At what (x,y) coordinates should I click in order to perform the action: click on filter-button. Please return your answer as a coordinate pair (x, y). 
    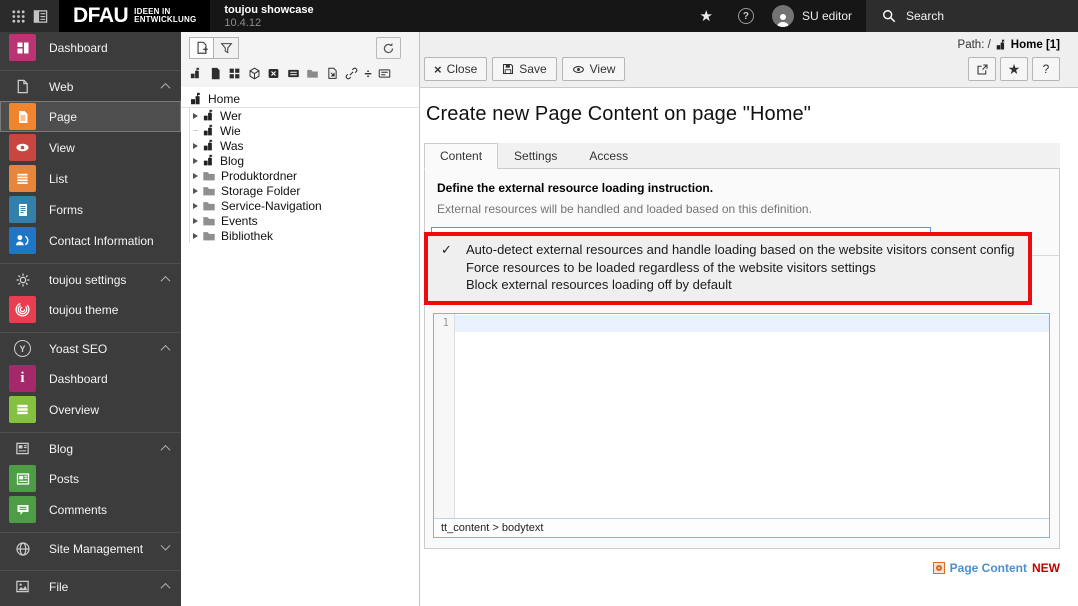
    Looking at the image, I should click on (226, 48).